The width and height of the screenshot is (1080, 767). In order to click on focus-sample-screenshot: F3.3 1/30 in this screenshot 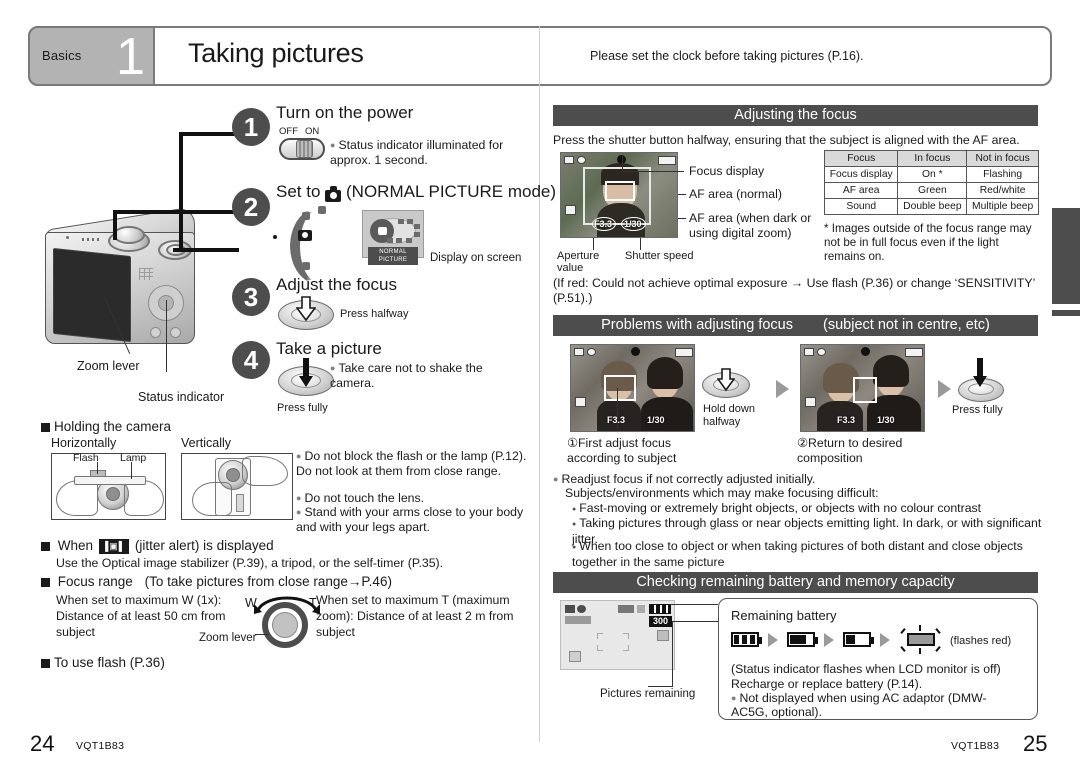, I will do `click(619, 195)`.